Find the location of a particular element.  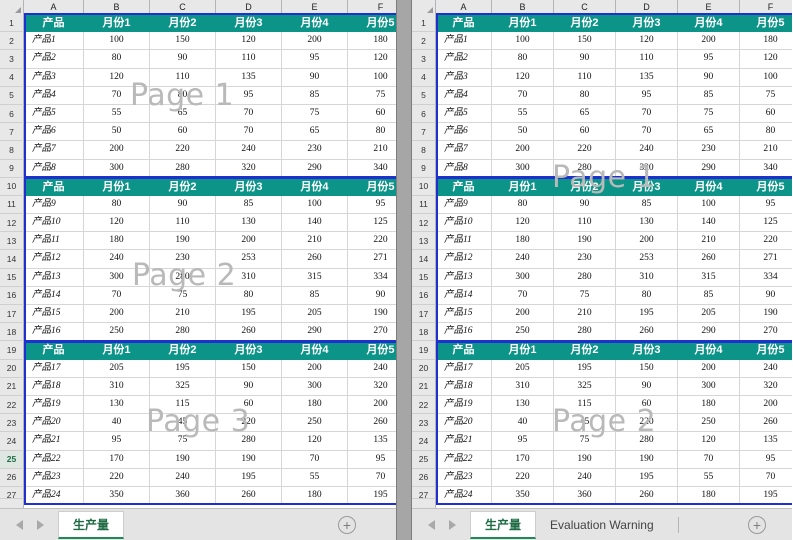

cell-B18: 250 is located at coordinates (523, 332).